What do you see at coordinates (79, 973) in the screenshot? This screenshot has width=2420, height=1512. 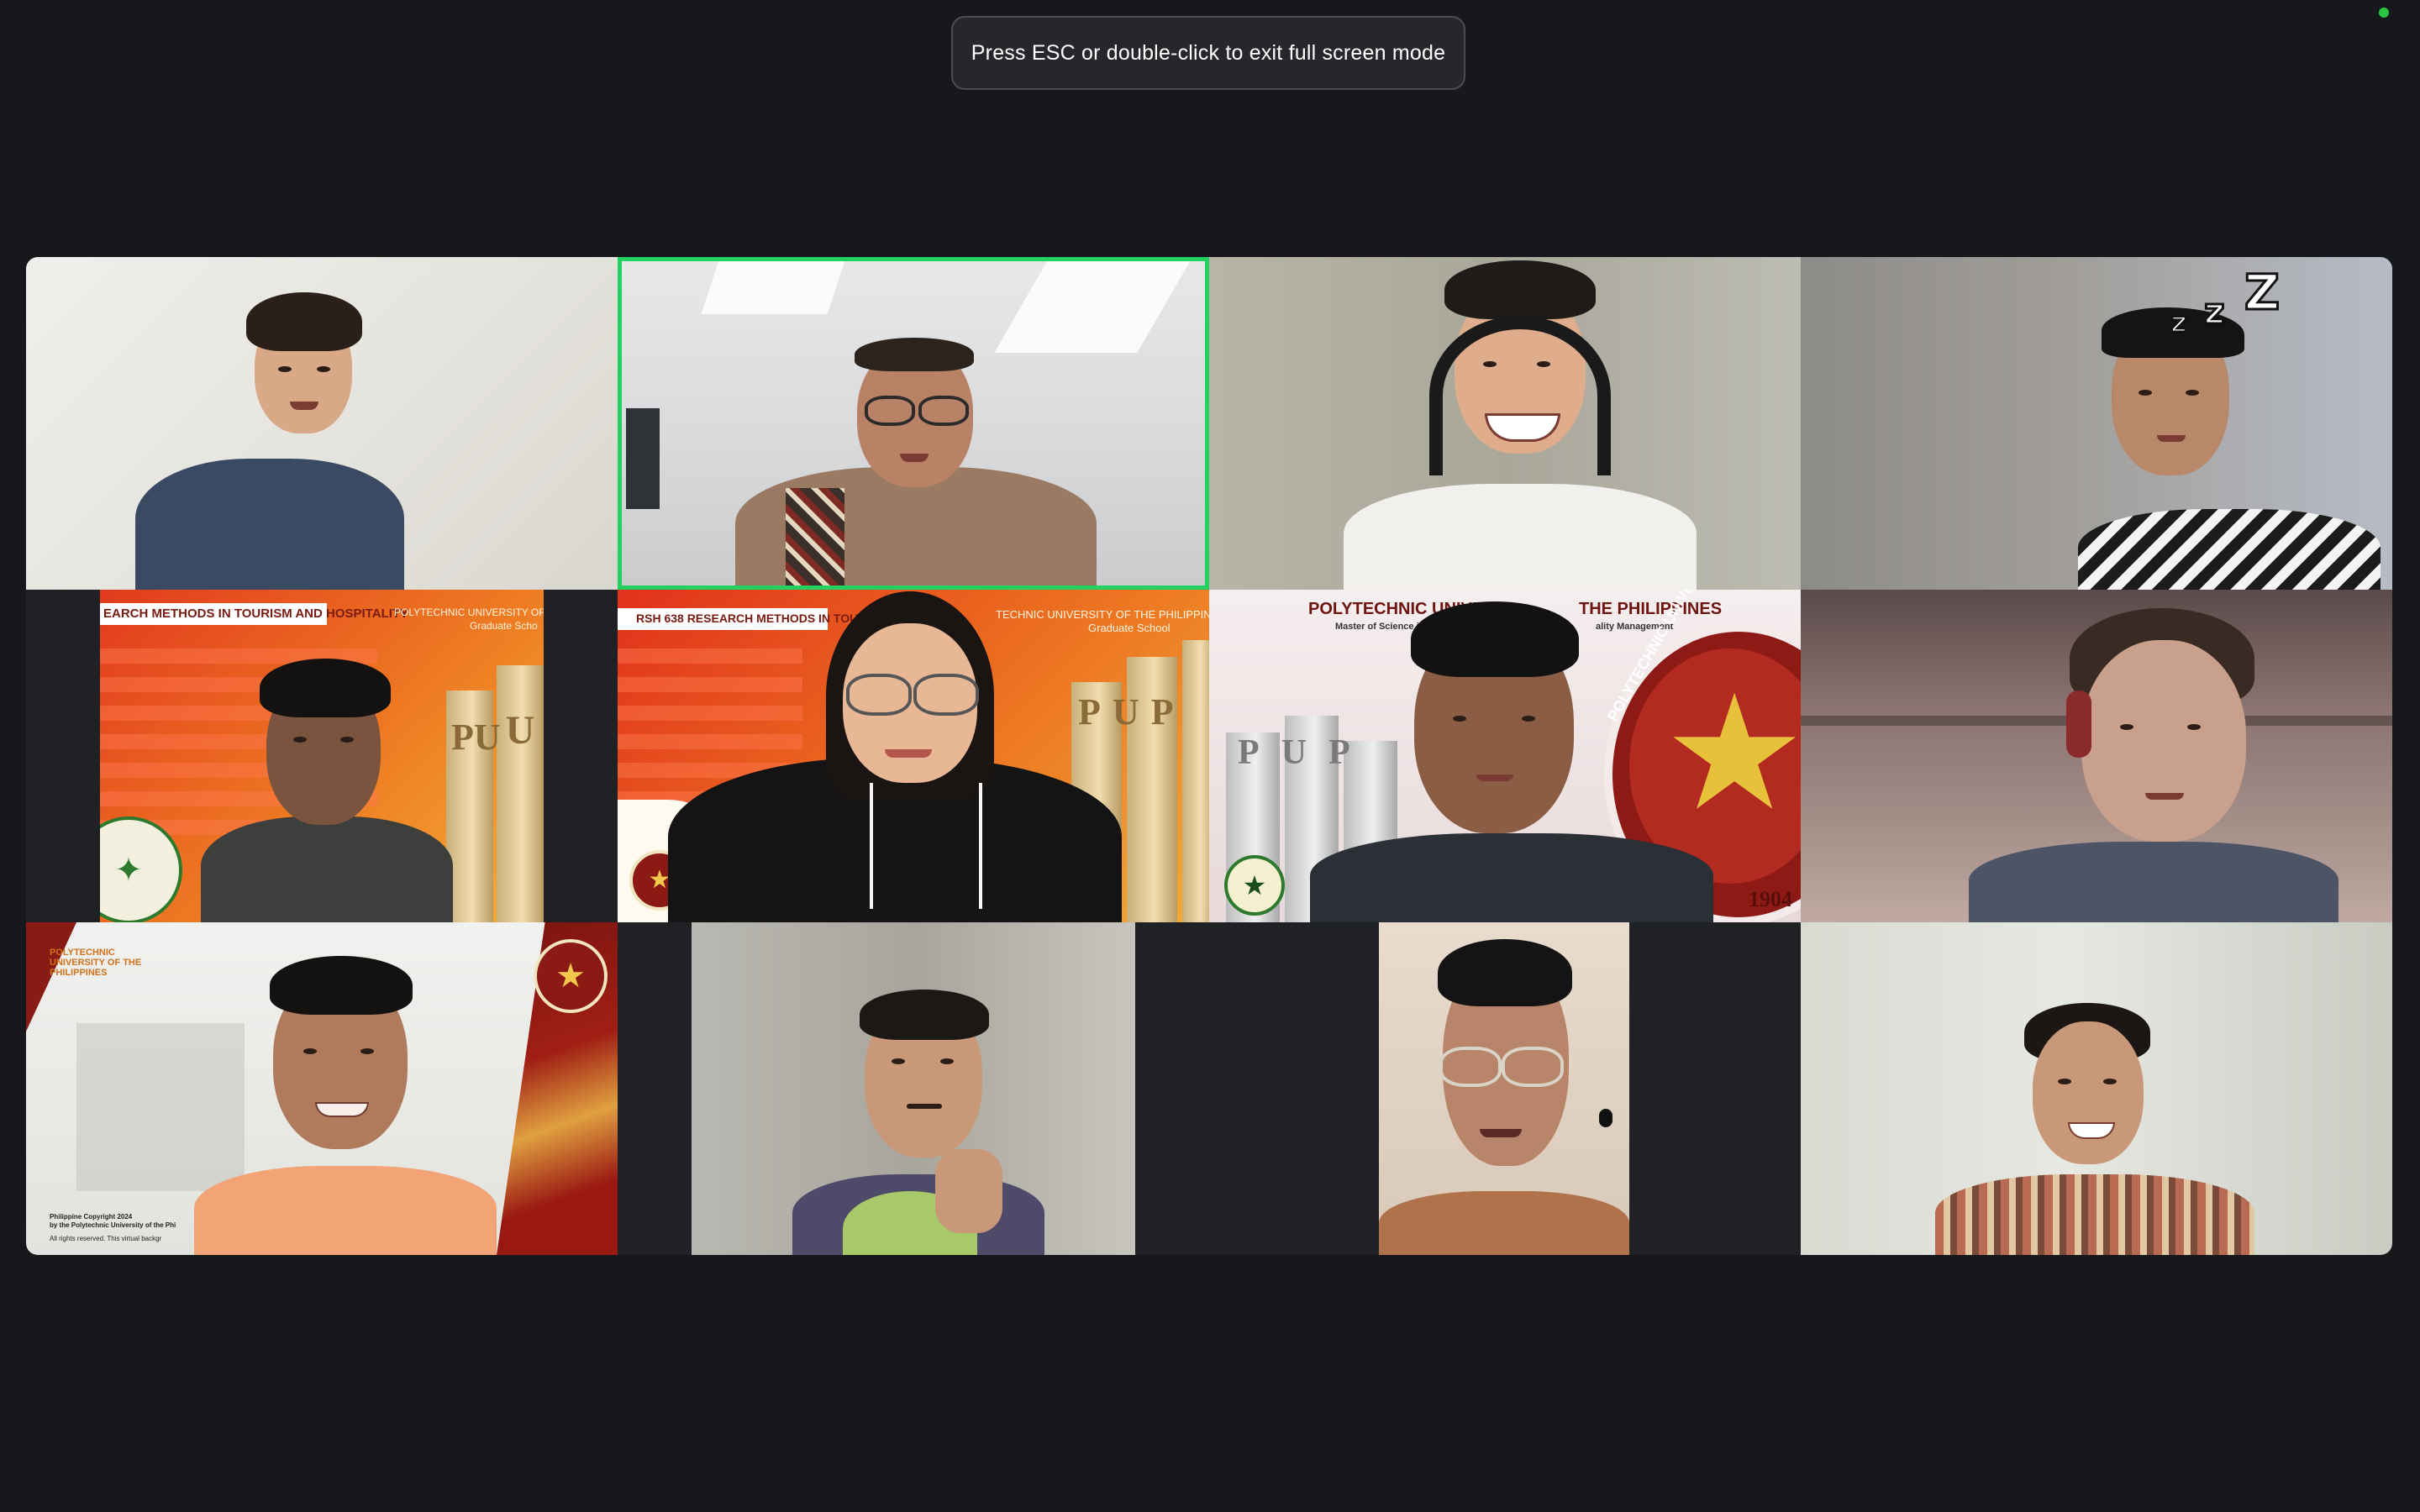 I see `background-university-line-3: PHILIPPINES` at bounding box center [79, 973].